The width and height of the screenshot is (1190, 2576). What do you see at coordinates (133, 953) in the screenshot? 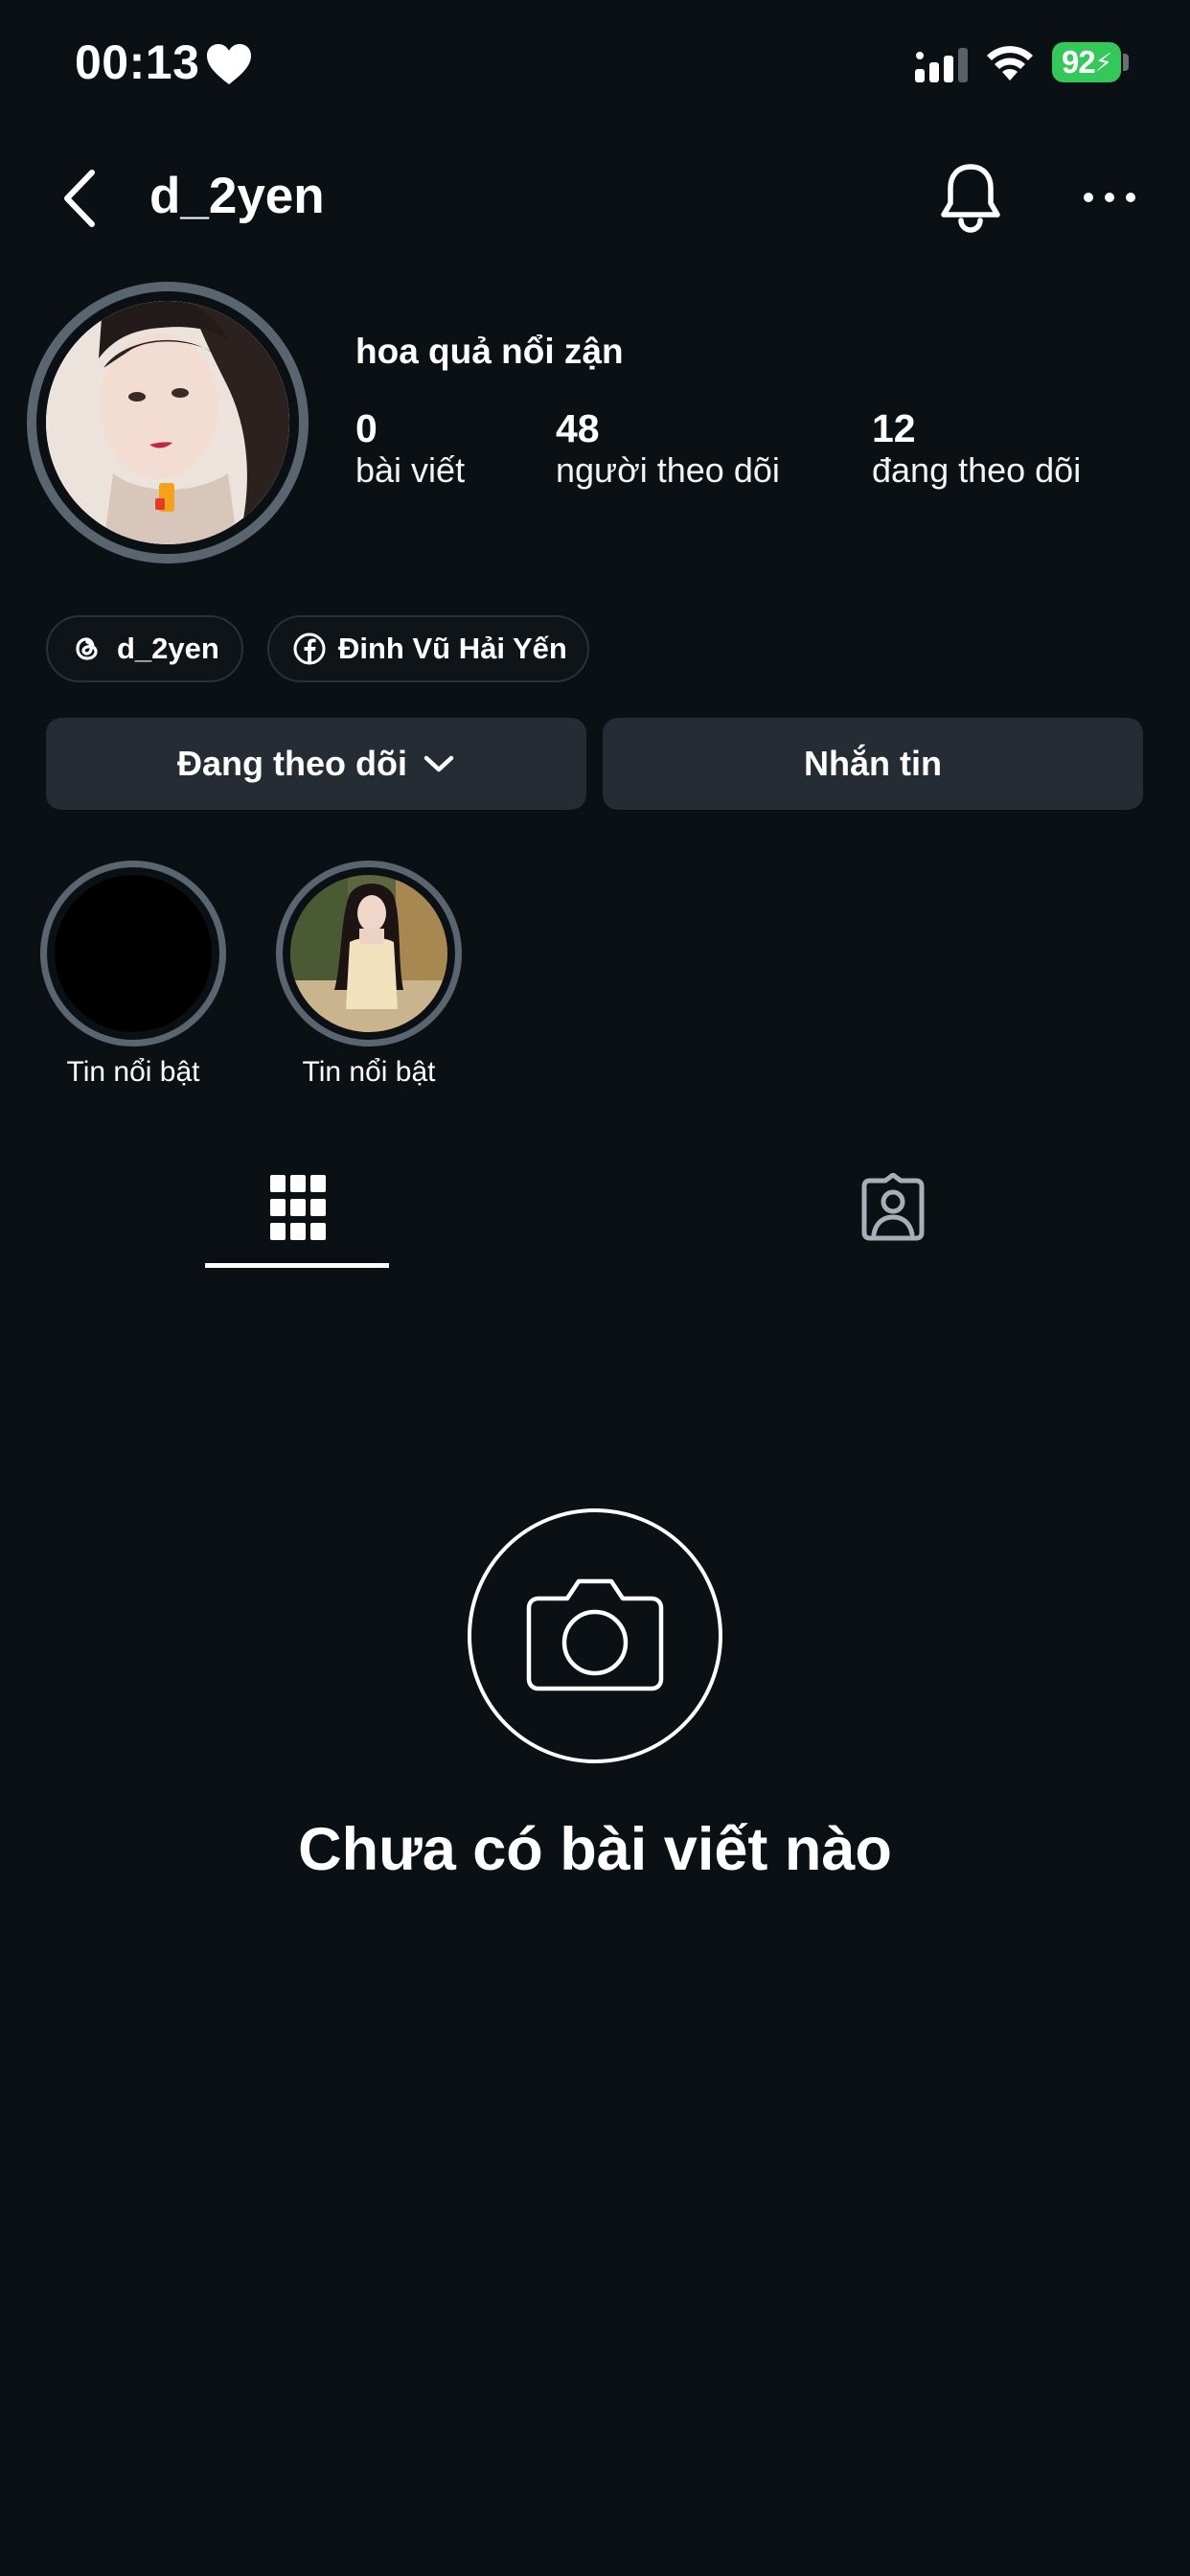
I see `highlight-1-cover` at bounding box center [133, 953].